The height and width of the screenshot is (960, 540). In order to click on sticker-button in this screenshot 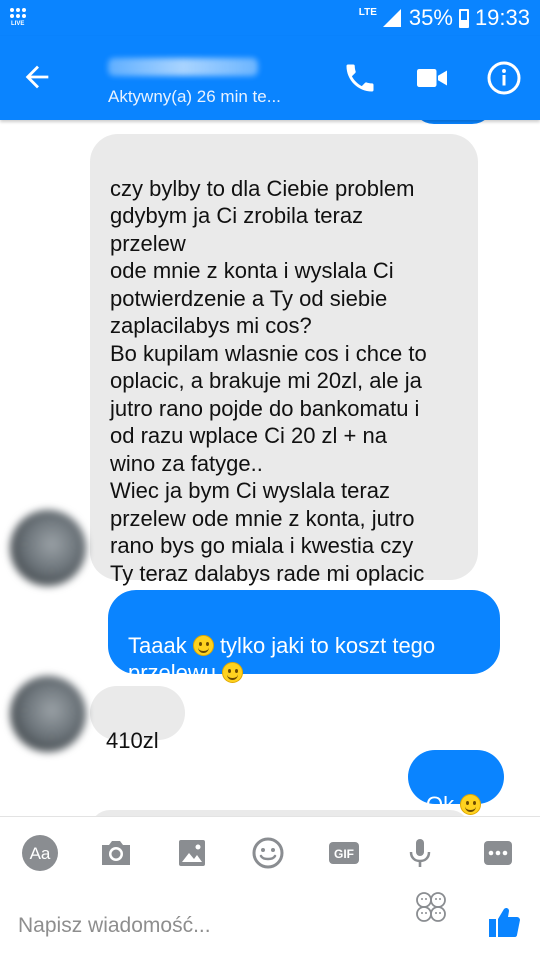, I will do `click(431, 907)`.